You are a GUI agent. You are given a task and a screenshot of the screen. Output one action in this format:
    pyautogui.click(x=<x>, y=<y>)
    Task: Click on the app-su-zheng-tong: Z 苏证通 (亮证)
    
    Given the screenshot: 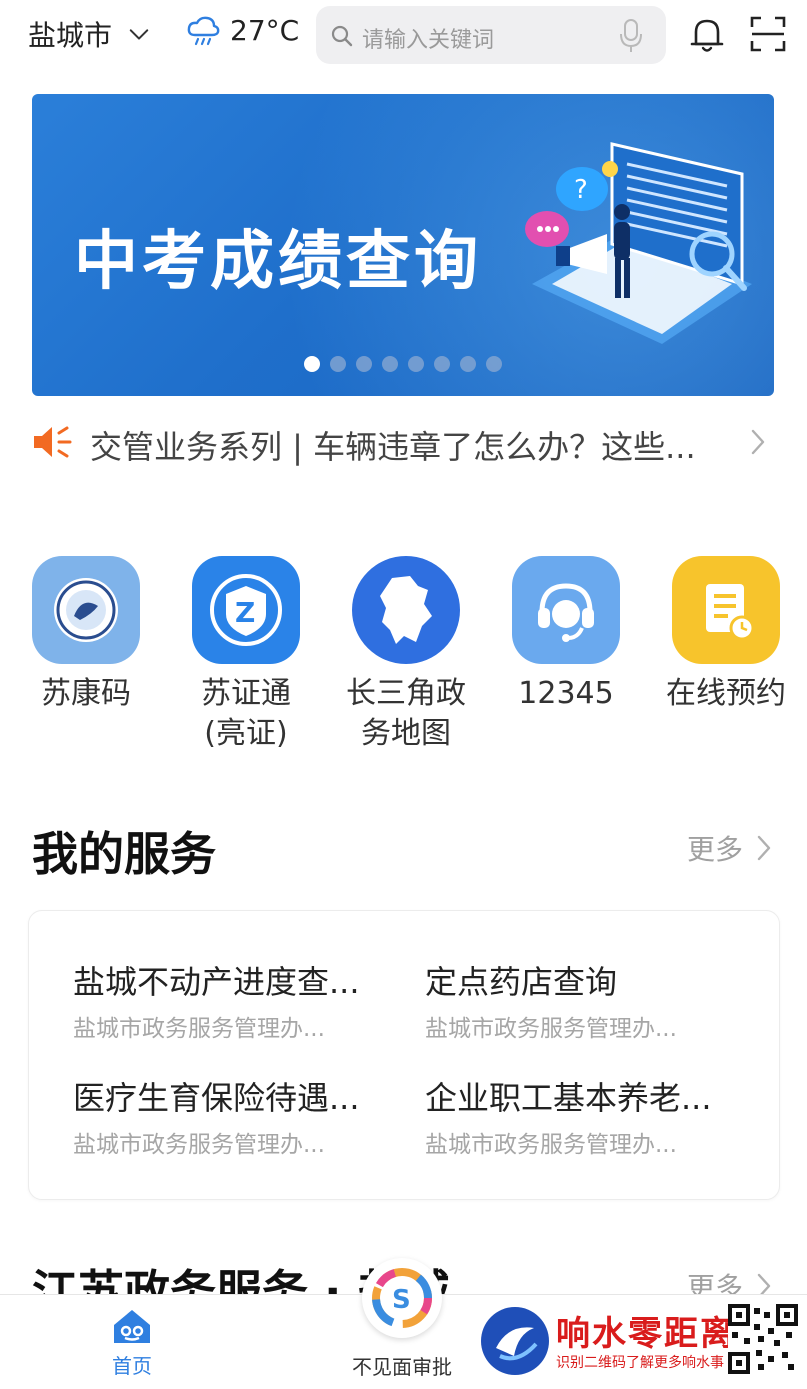 What is the action you would take?
    pyautogui.click(x=246, y=655)
    